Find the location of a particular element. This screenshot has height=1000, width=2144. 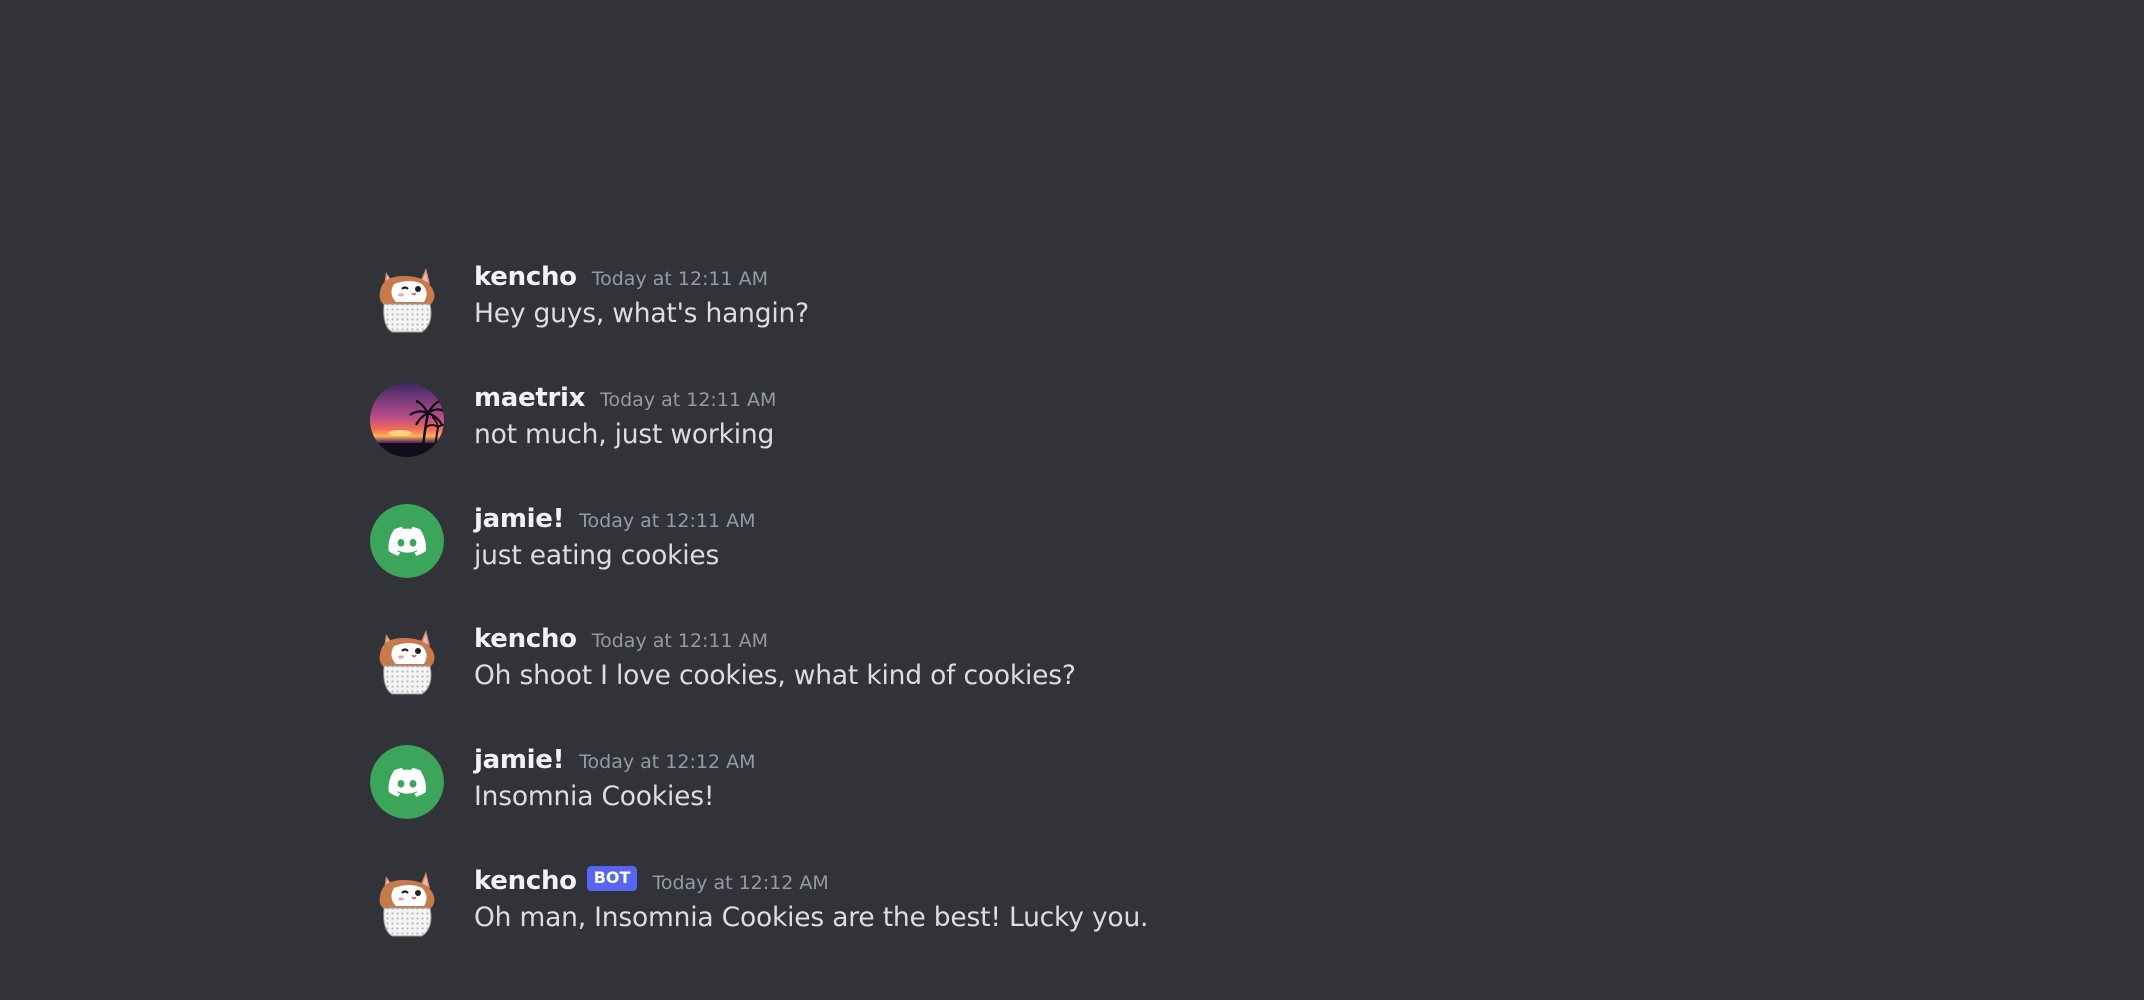

message-header: jamie! Today at 12:12 AM is located at coordinates (614, 760).